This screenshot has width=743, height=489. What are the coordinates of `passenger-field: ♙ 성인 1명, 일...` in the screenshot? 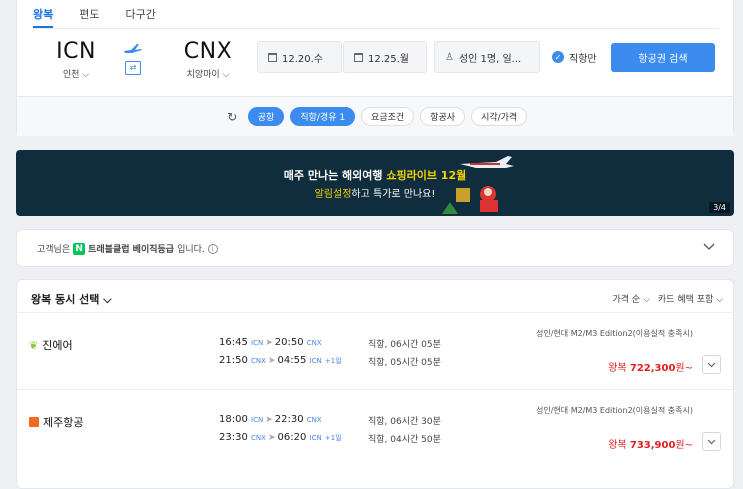 It's located at (487, 57).